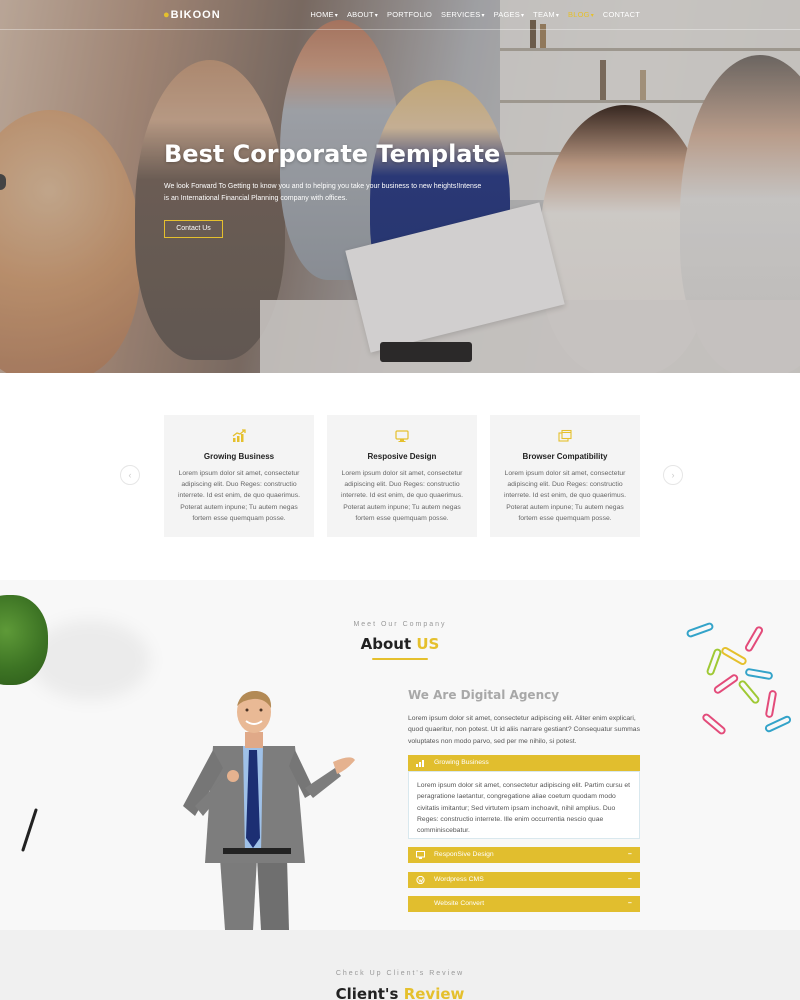 This screenshot has width=800, height=1000. I want to click on features-prev-arrow: ‹, so click(130, 475).